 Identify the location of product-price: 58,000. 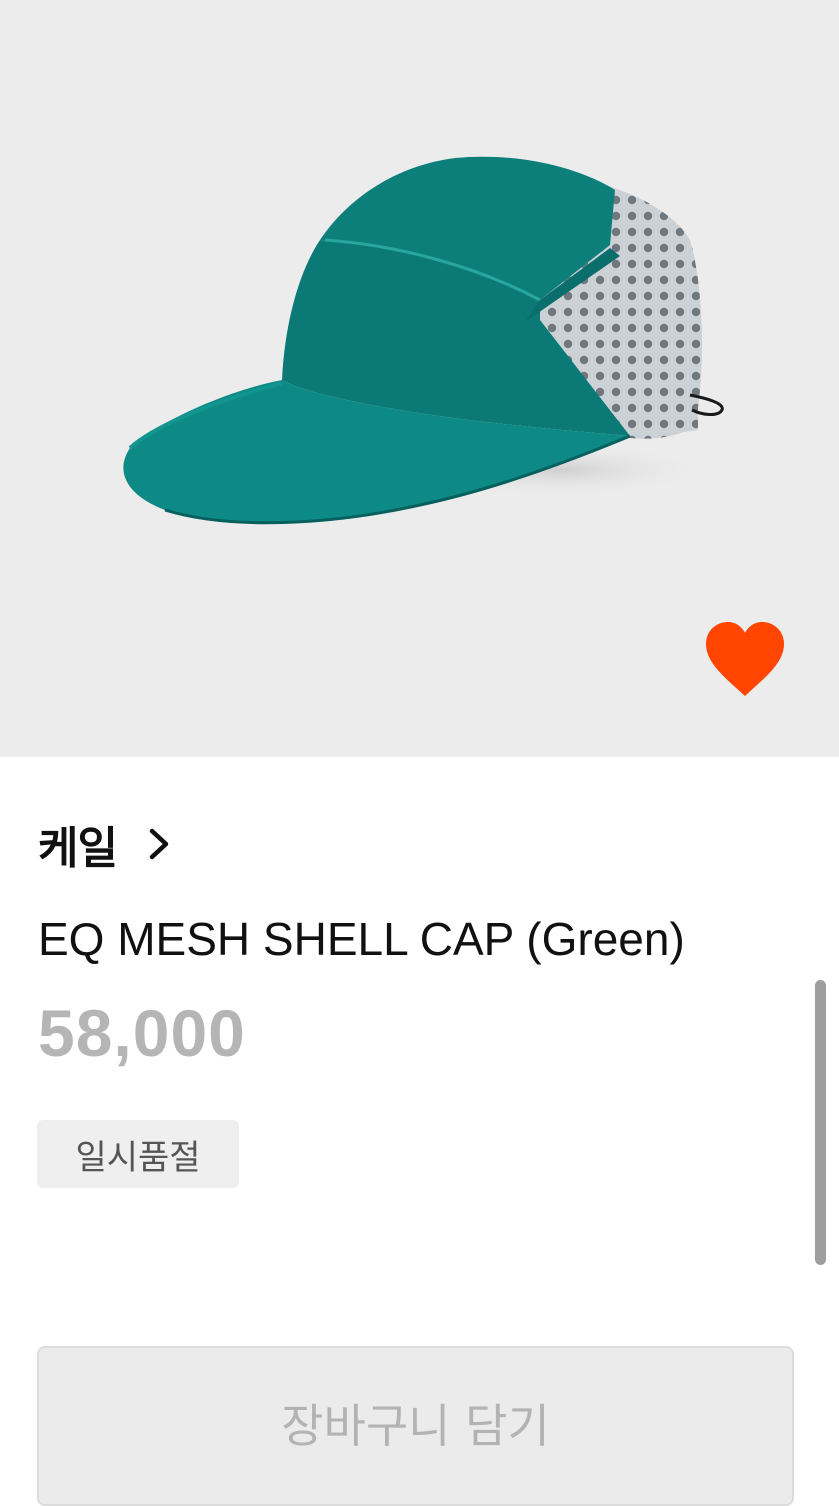
(142, 1033).